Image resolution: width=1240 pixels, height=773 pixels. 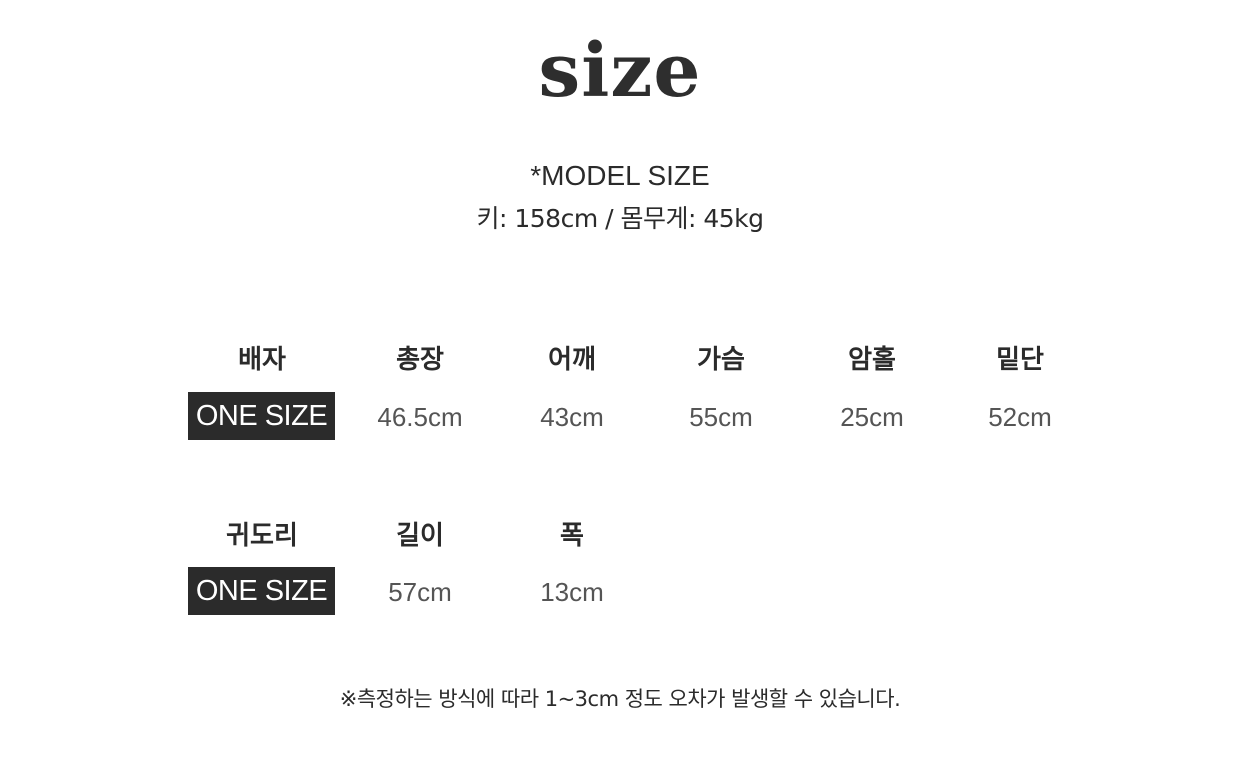 What do you see at coordinates (872, 360) in the screenshot?
I see `table1-header-armhole: 암홀` at bounding box center [872, 360].